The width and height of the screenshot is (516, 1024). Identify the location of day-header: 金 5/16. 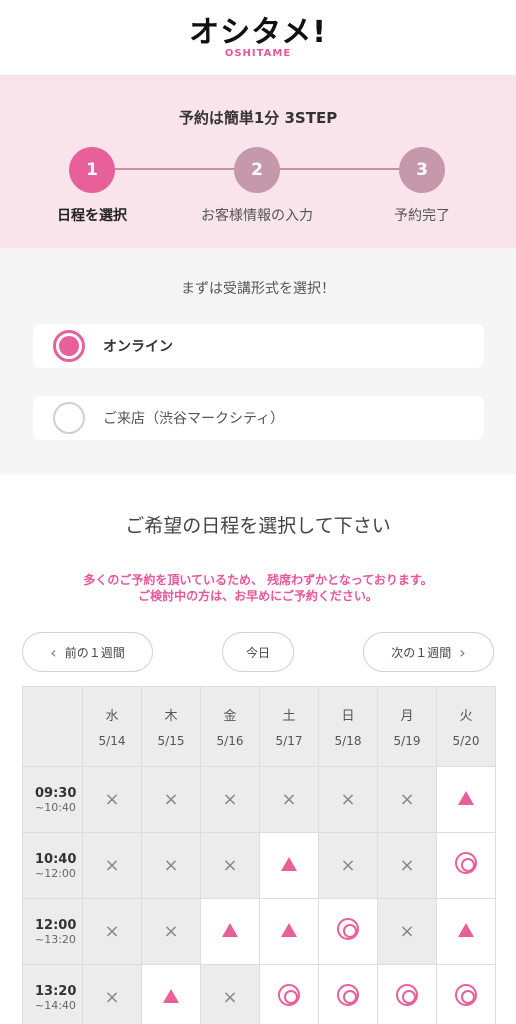
(230, 726).